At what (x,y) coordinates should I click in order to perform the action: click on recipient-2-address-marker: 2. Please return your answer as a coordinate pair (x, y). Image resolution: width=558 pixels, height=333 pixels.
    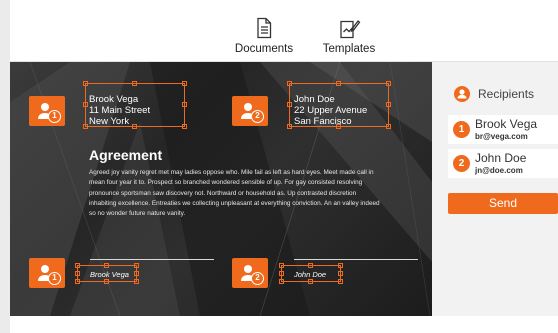
    Looking at the image, I should click on (250, 111).